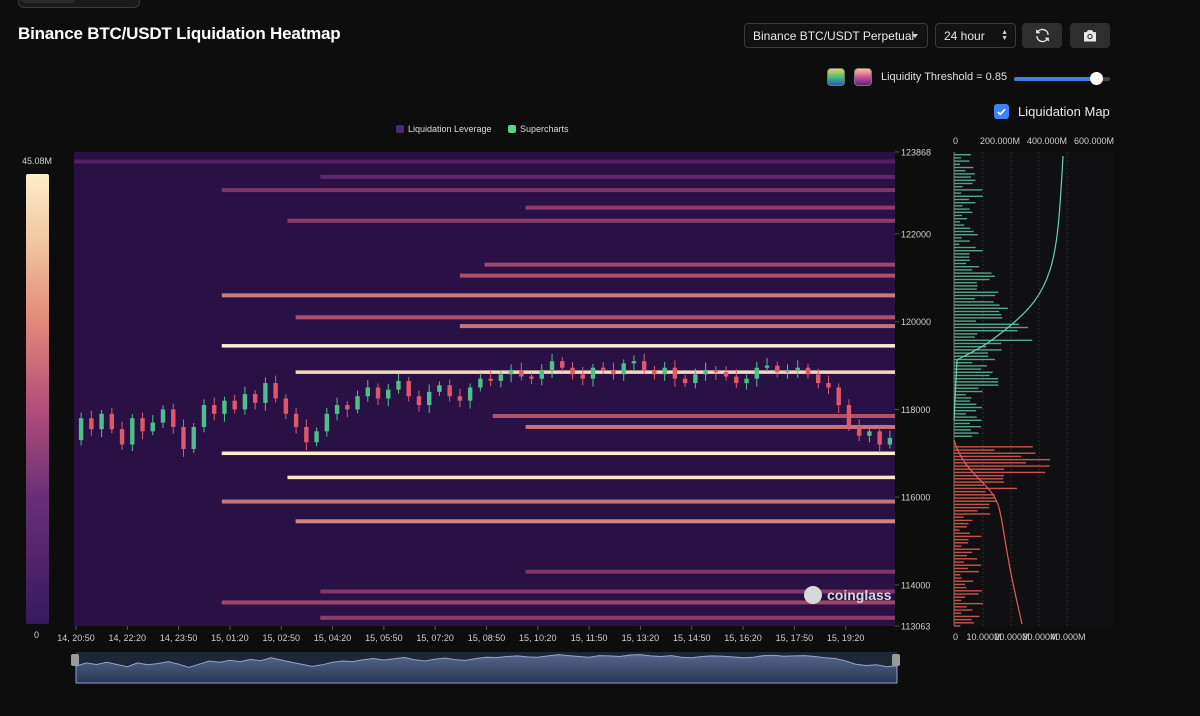  I want to click on time-tick-label: 15, 16:20, so click(743, 638).